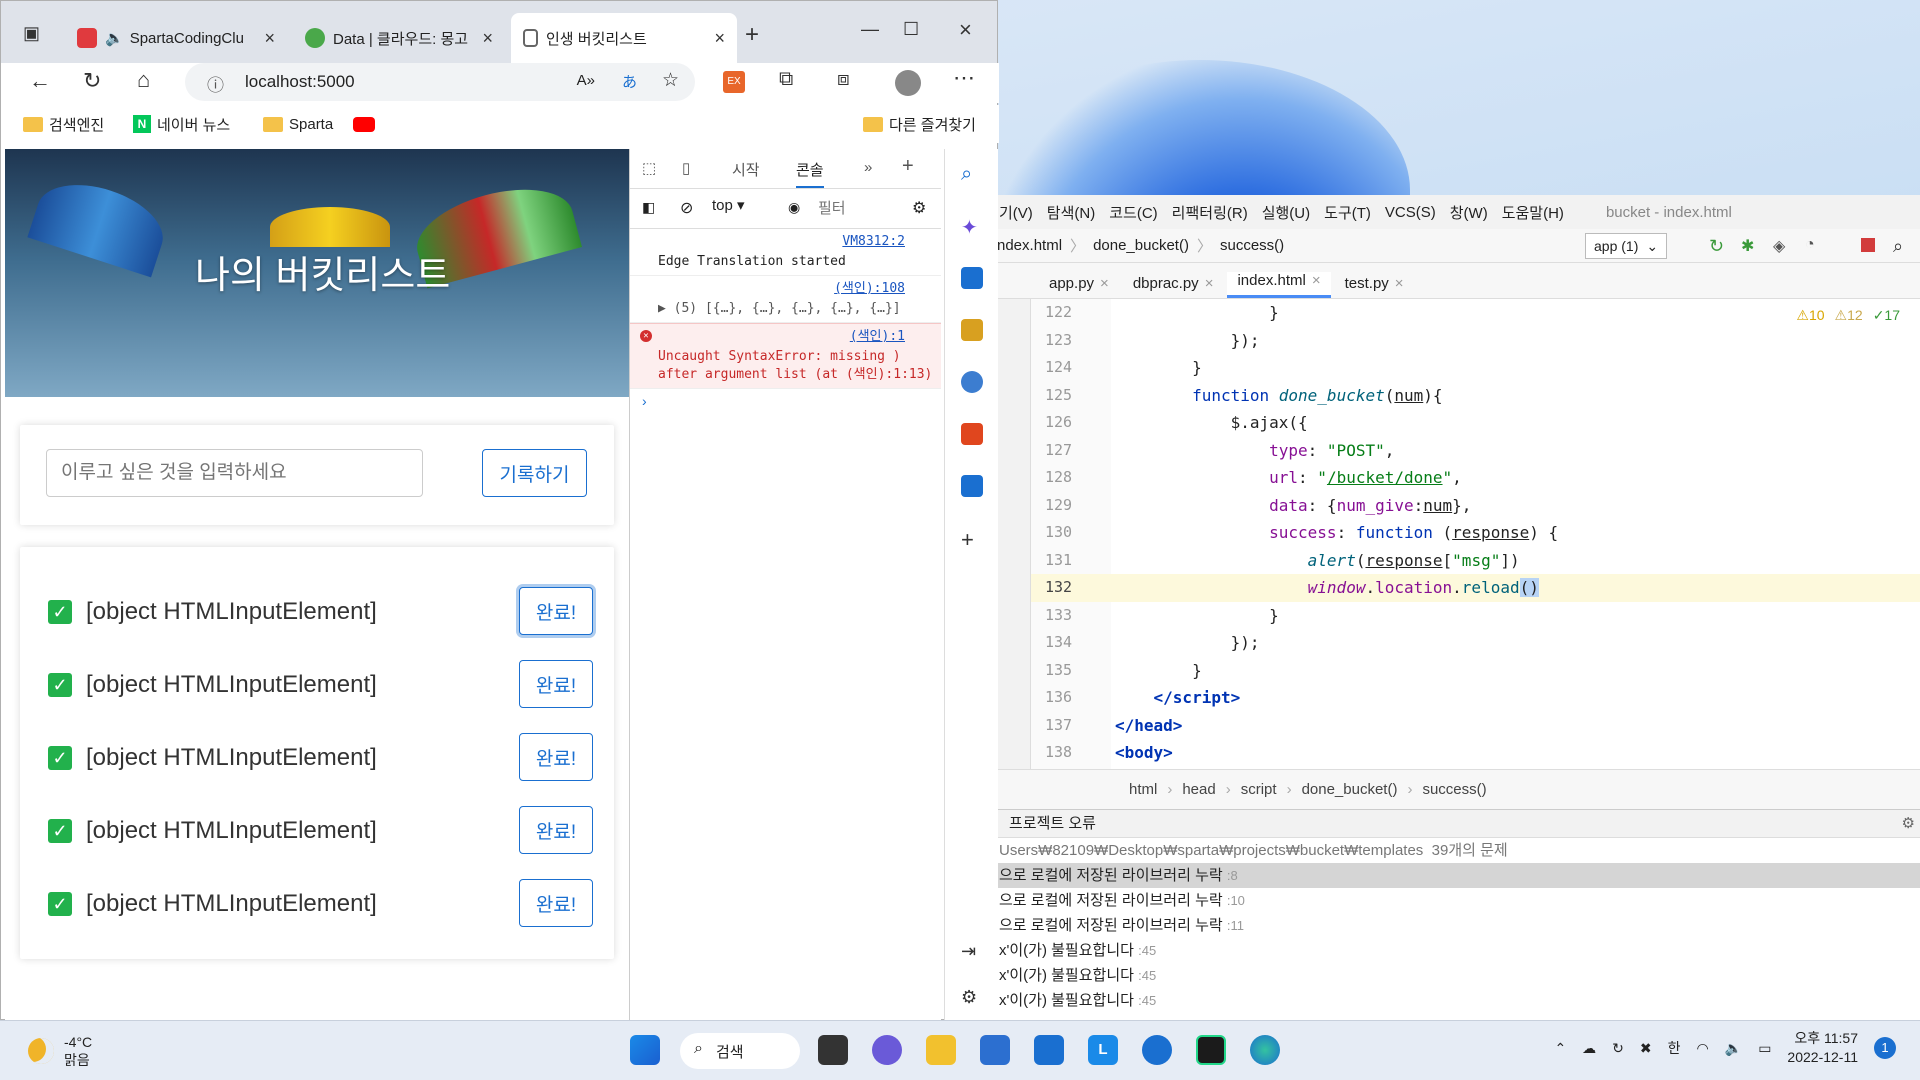 This screenshot has height=1080, width=1920. I want to click on crumb-done-bucket: done_bucket(), so click(1350, 789).